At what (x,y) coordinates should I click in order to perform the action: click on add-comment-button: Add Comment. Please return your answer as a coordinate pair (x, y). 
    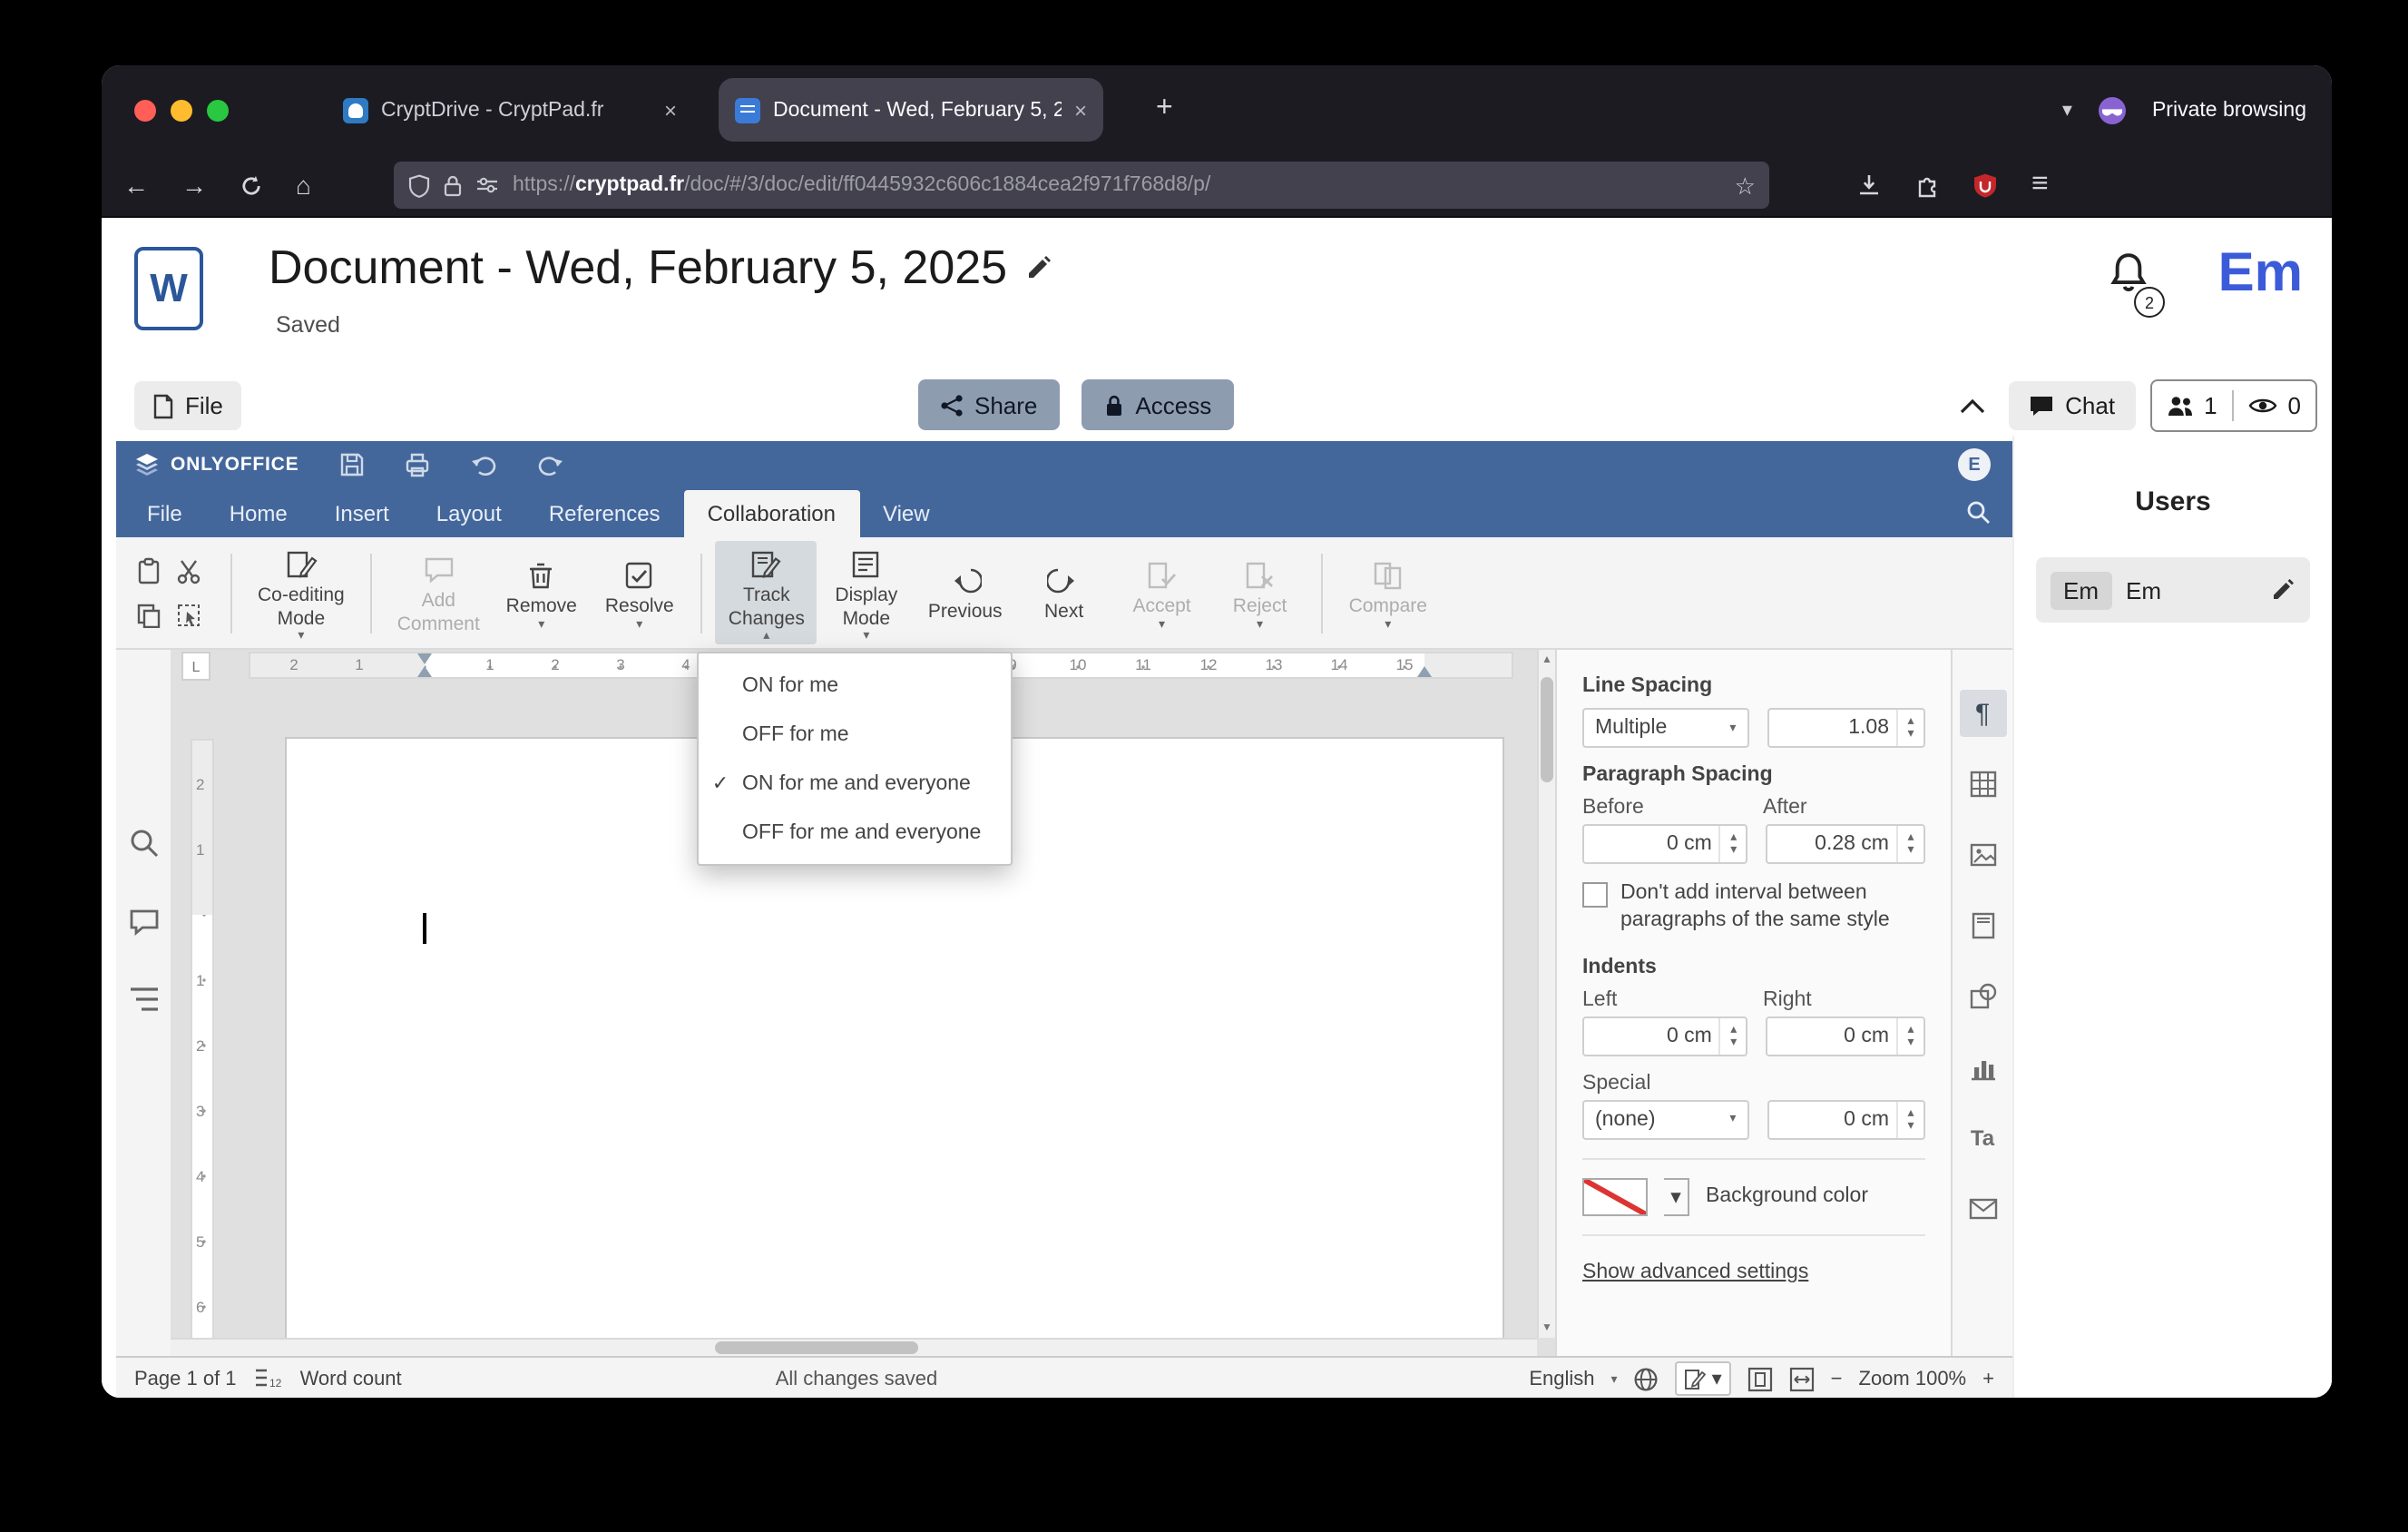
    Looking at the image, I should click on (439, 592).